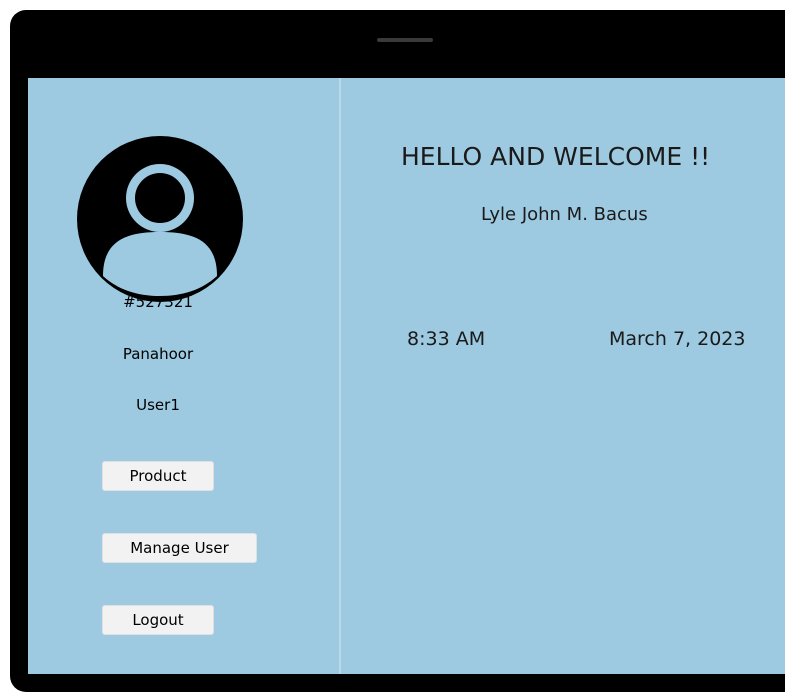 The width and height of the screenshot is (785, 692). I want to click on current-time-label: 8:33 AM, so click(446, 339).